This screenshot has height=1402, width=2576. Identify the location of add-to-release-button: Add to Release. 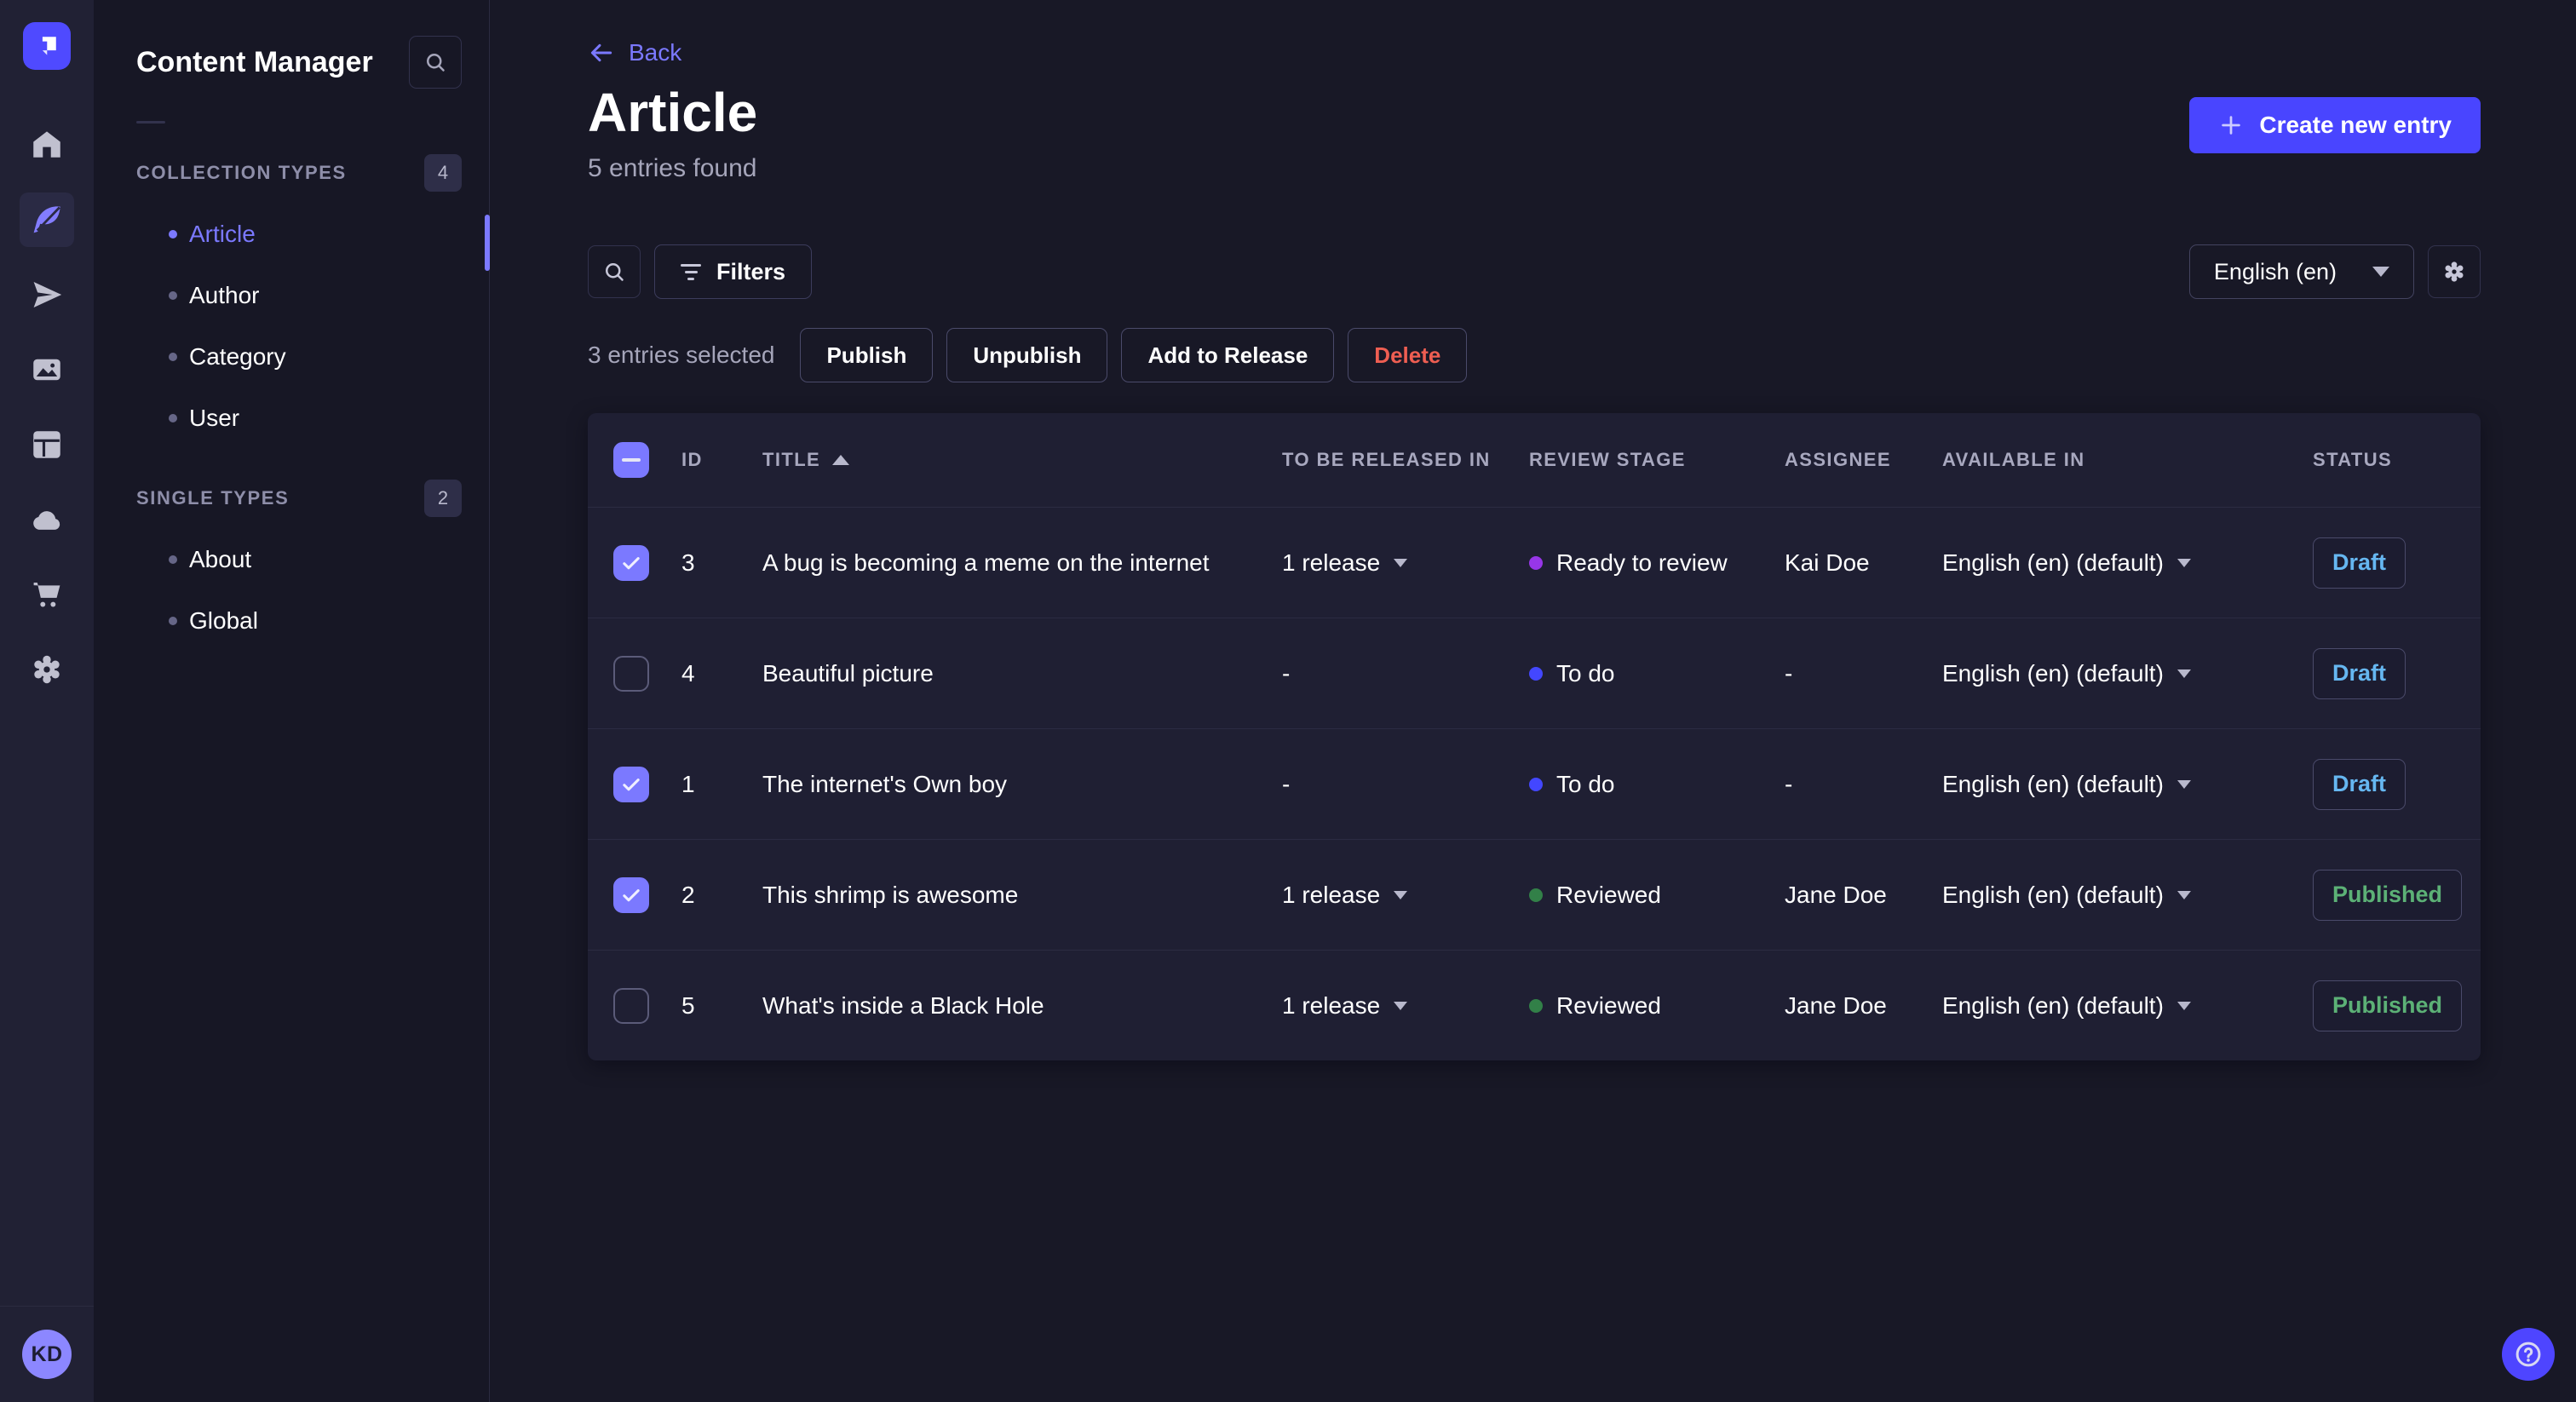
(1228, 355).